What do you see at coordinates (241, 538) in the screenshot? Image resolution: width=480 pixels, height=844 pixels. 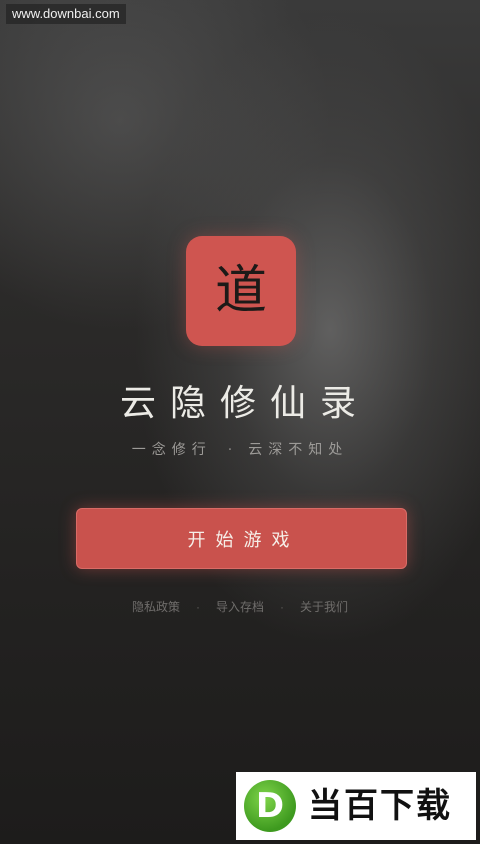 I see `start-game-button: 开始游戏` at bounding box center [241, 538].